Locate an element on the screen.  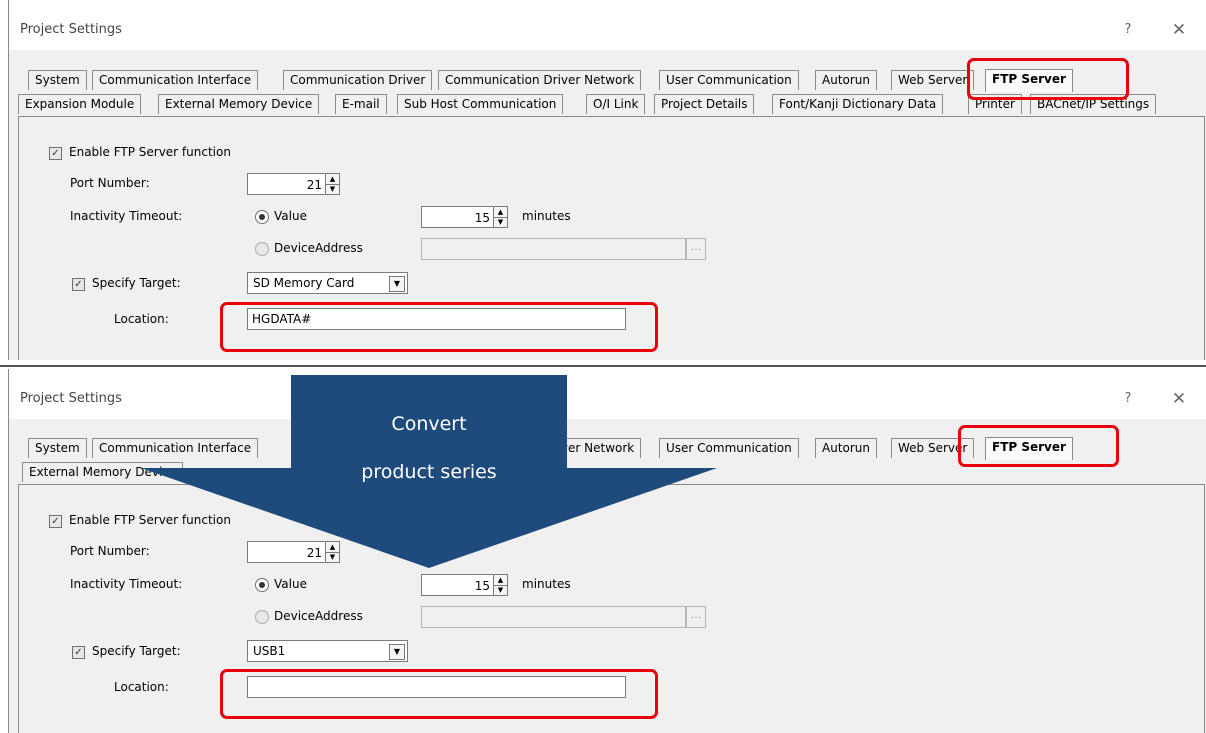
tab-e-mail: E-mail is located at coordinates (361, 104).